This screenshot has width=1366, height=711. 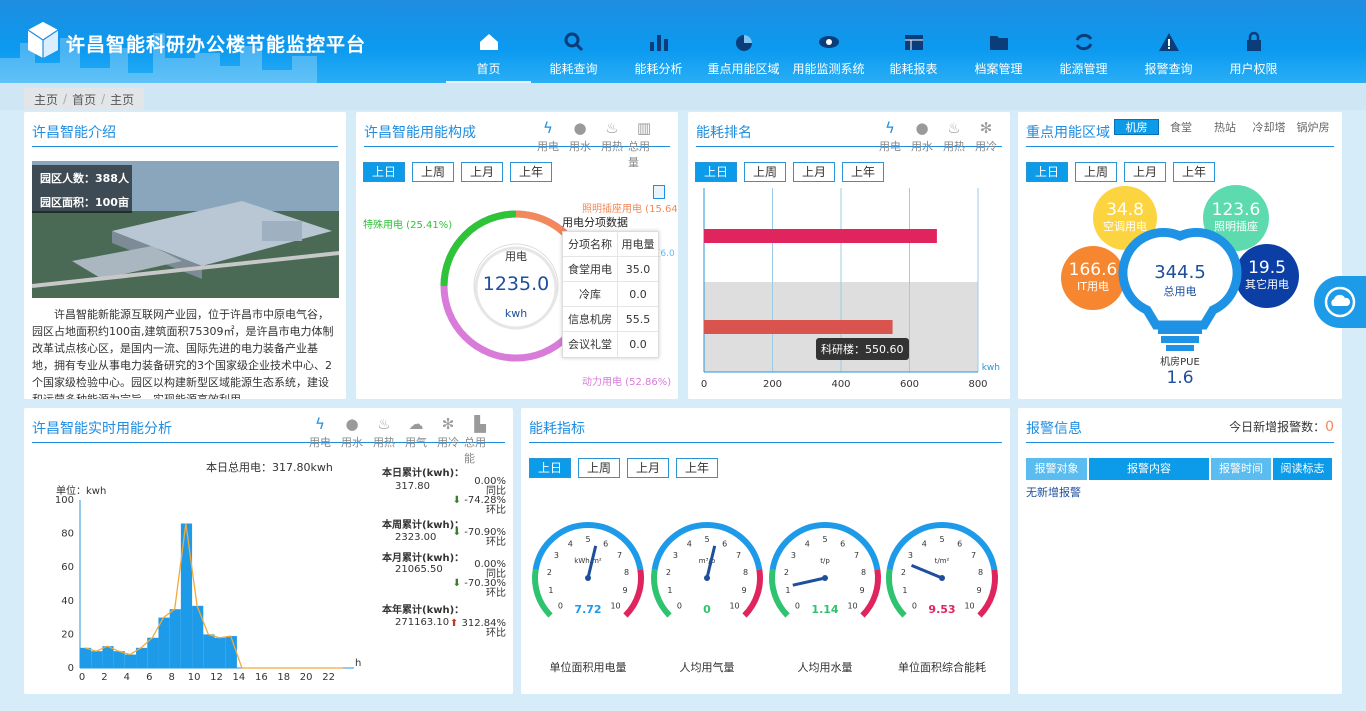 I want to click on x-tick-label: 14, so click(x=239, y=677).